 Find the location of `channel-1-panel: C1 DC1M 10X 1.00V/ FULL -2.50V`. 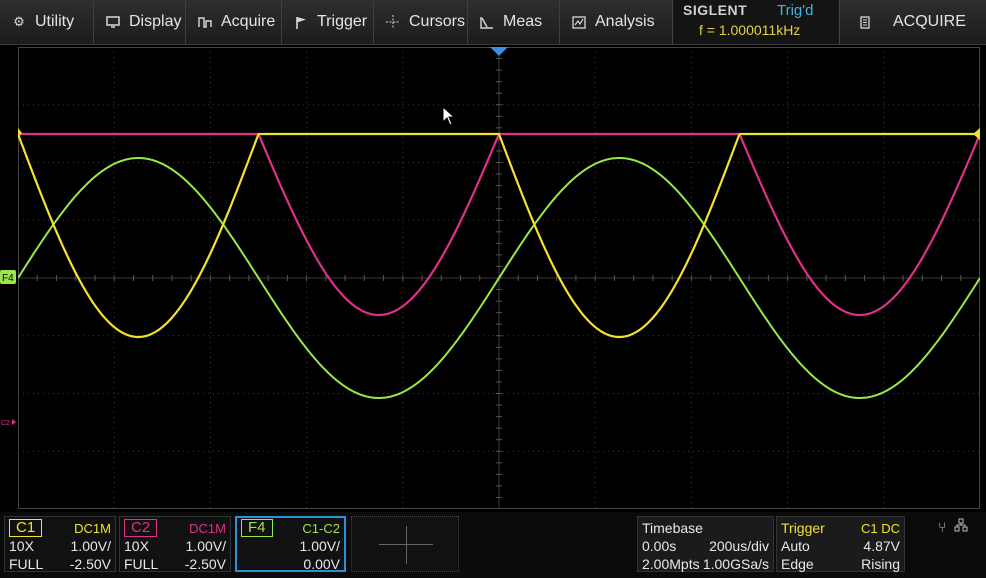

channel-1-panel: C1 DC1M 10X 1.00V/ FULL -2.50V is located at coordinates (60, 544).